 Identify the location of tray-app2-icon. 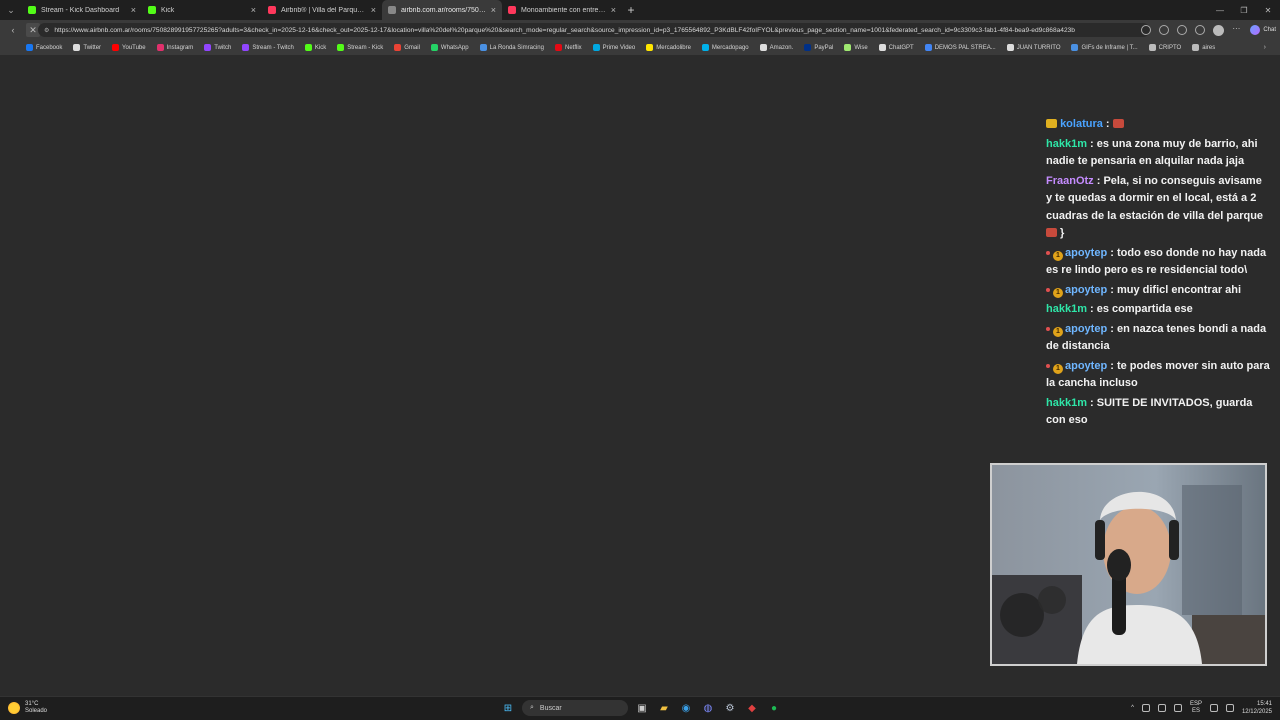
(1161, 708).